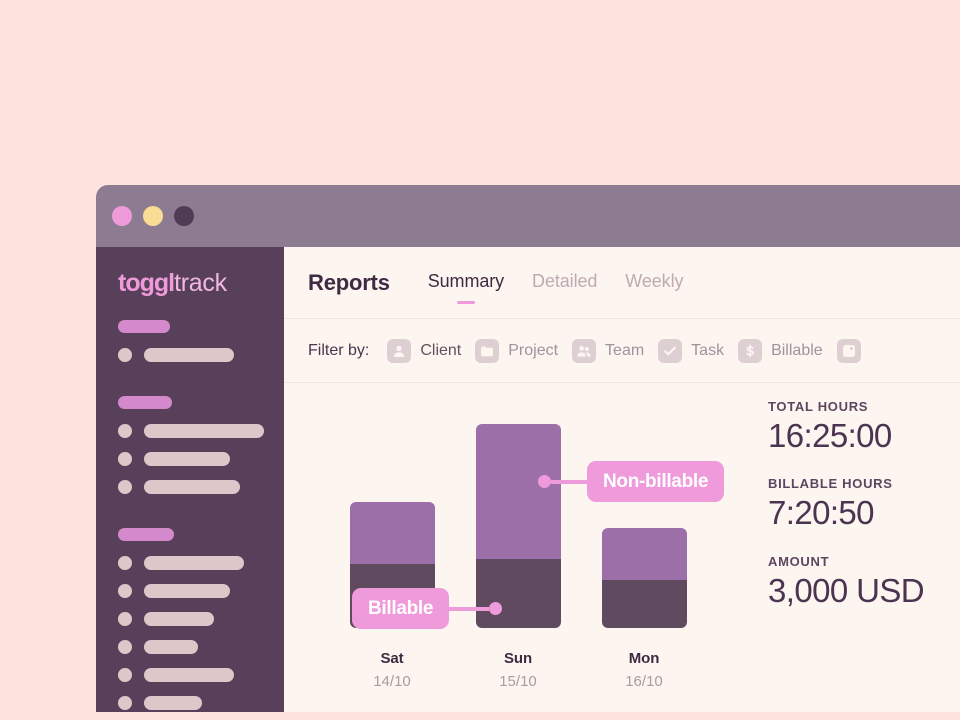 This screenshot has height=720, width=960. What do you see at coordinates (349, 282) in the screenshot?
I see `page-title: Reports` at bounding box center [349, 282].